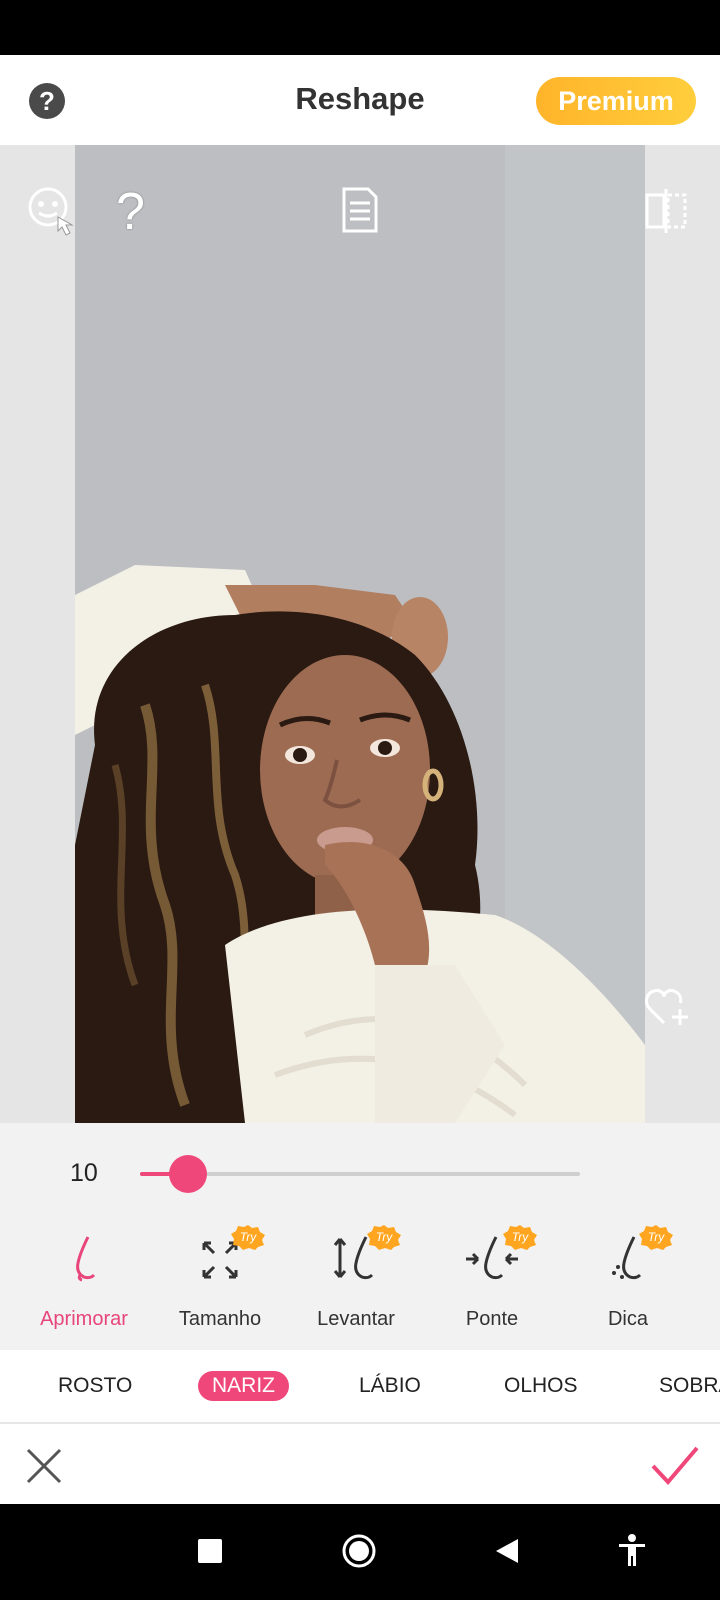  I want to click on help-button: ?, so click(47, 101).